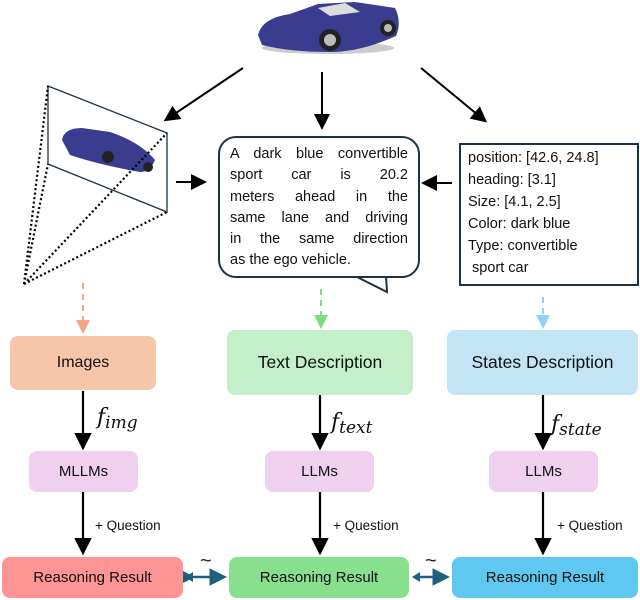 The image size is (640, 600). I want to click on llms-box-states: LLMs, so click(543, 471).